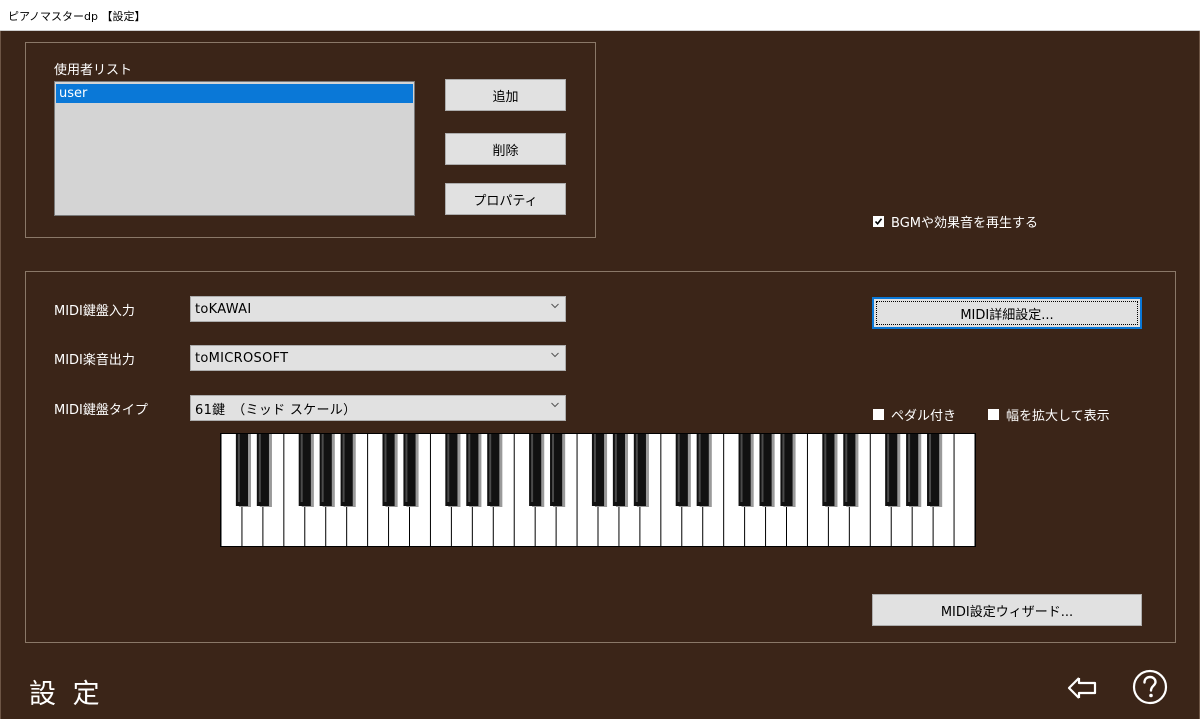 The image size is (1200, 719). I want to click on checkmark-icon, so click(878, 222).